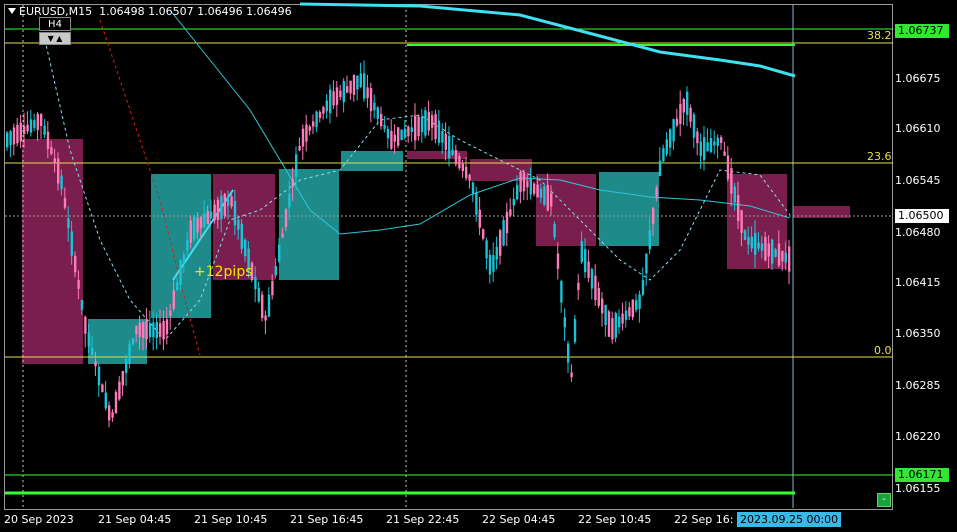 The image size is (957, 532). Describe the element at coordinates (55, 24) in the screenshot. I see `timeframe-badge: H4` at that location.